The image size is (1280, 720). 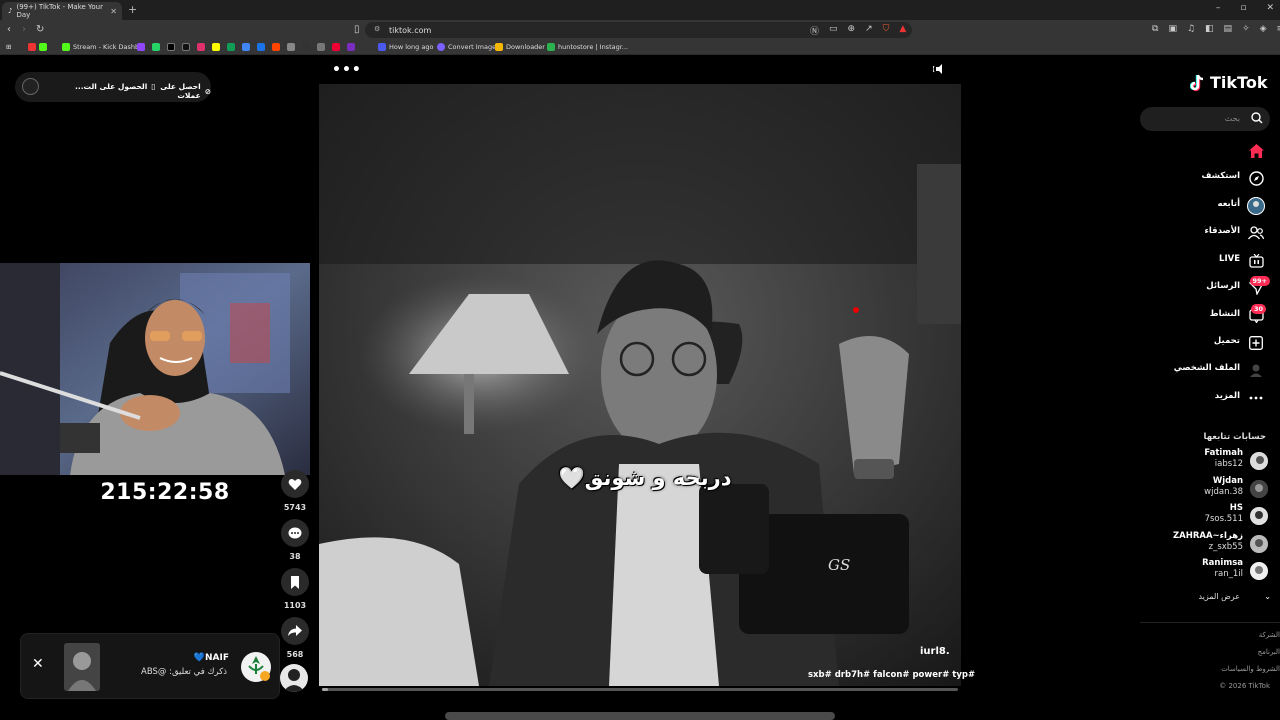 I want to click on extension-icon: ⧉, so click(x=1155, y=29).